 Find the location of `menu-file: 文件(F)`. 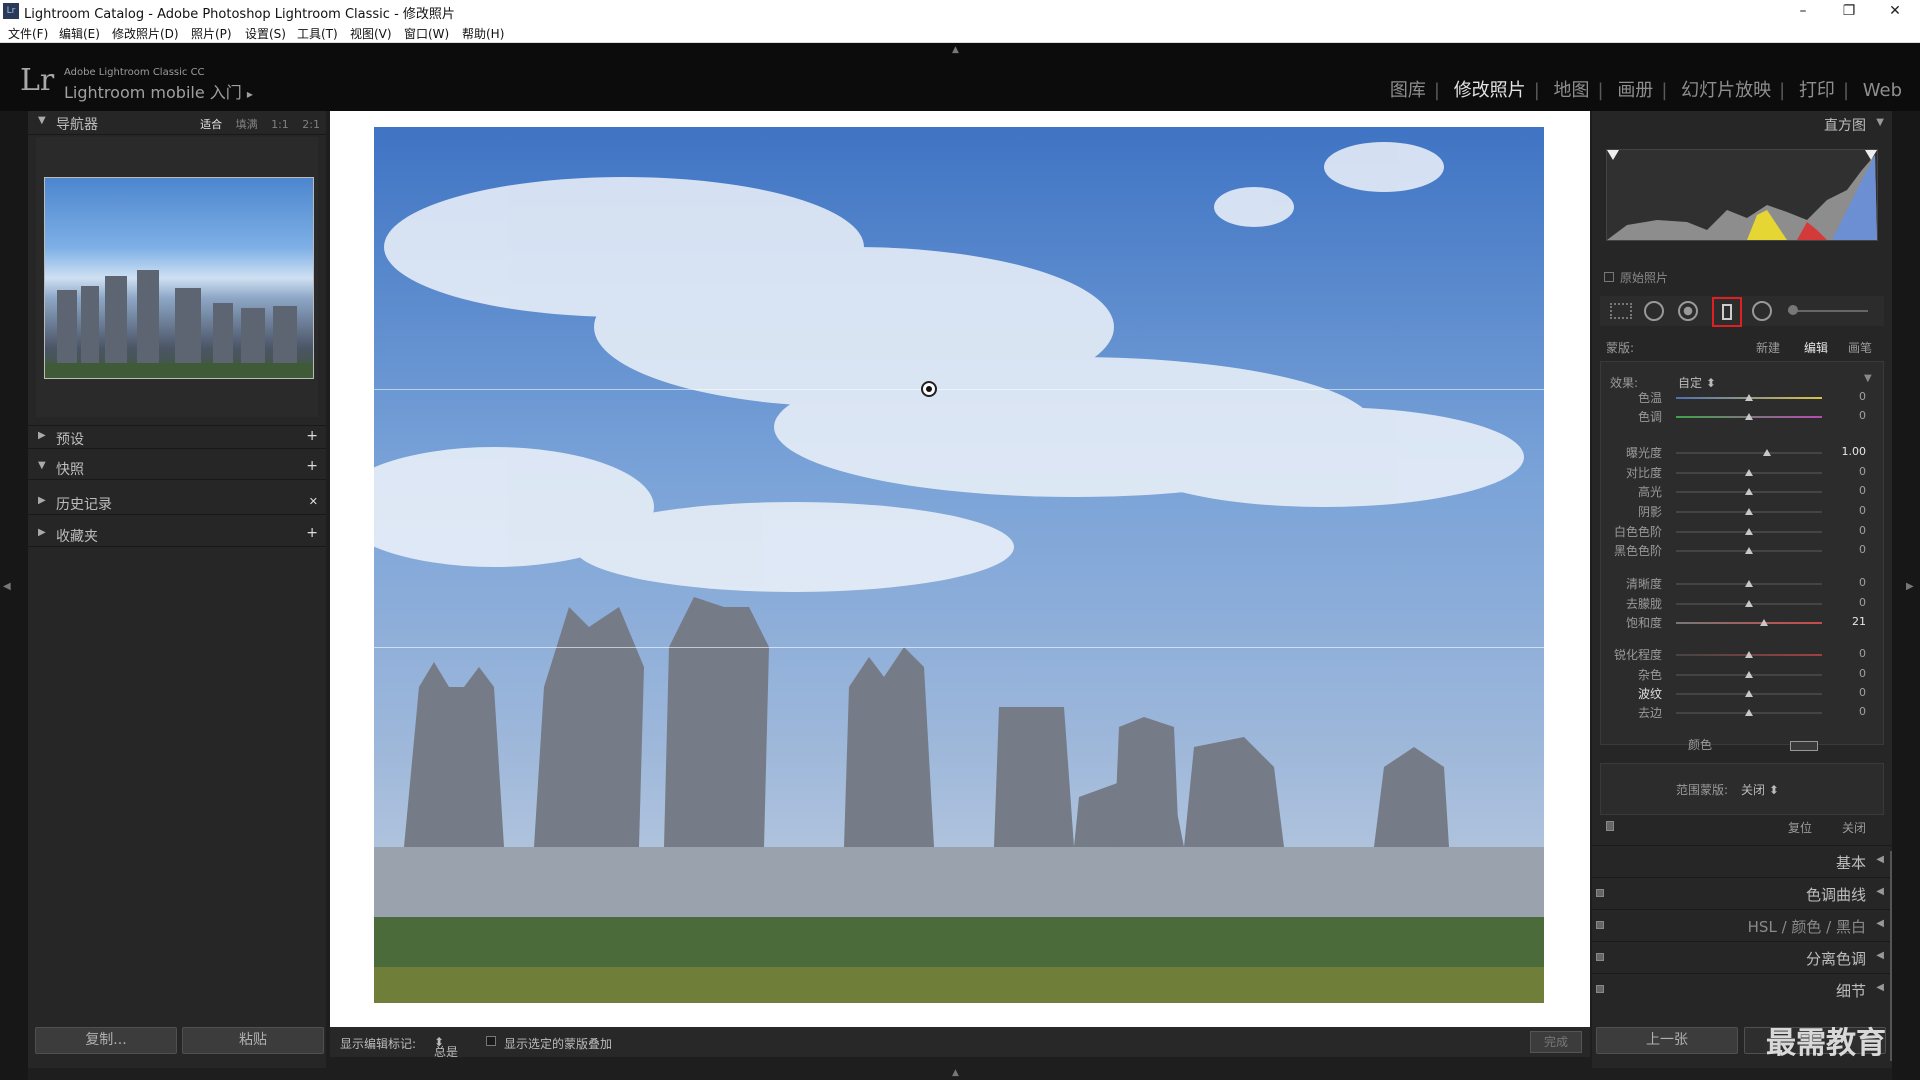

menu-file: 文件(F) is located at coordinates (28, 33).